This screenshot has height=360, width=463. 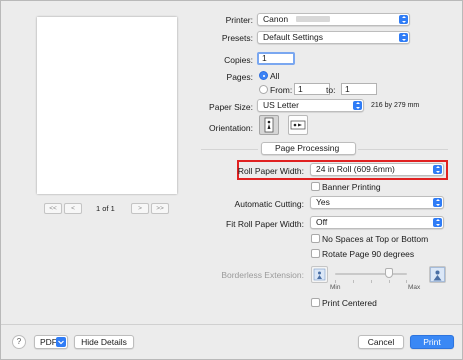 I want to click on slider-min-label: Min, so click(x=335, y=287).